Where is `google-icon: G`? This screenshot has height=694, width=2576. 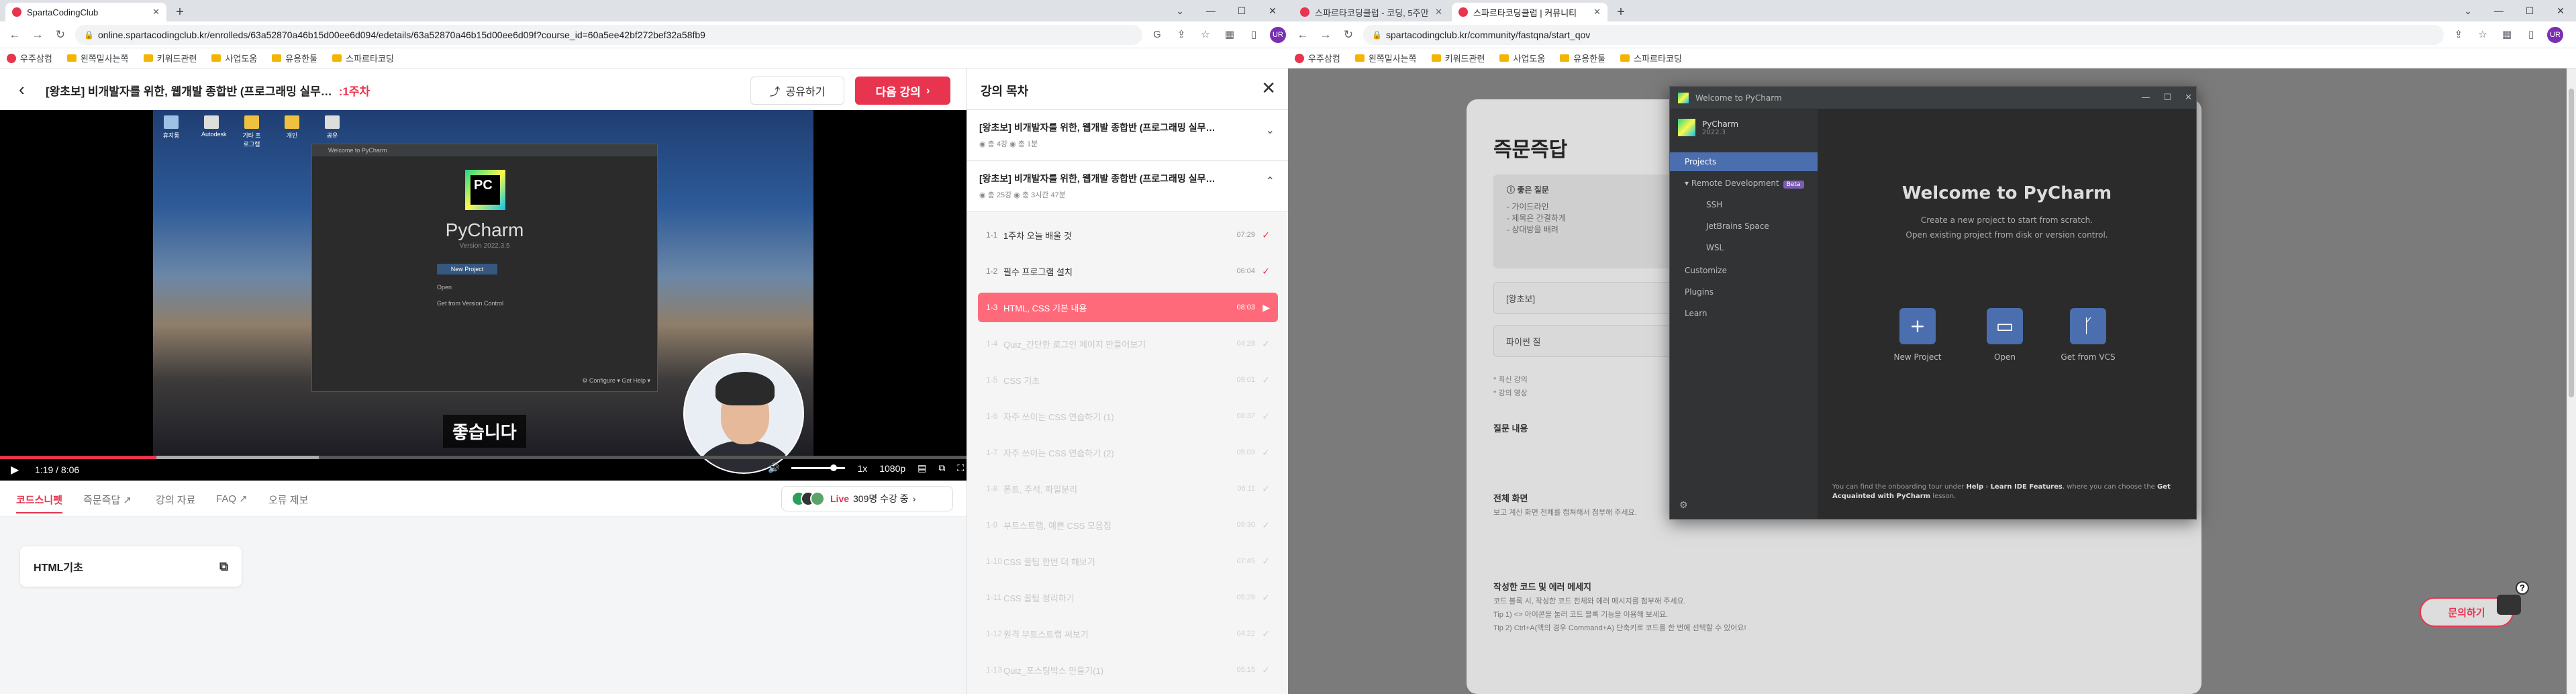 google-icon: G is located at coordinates (1157, 35).